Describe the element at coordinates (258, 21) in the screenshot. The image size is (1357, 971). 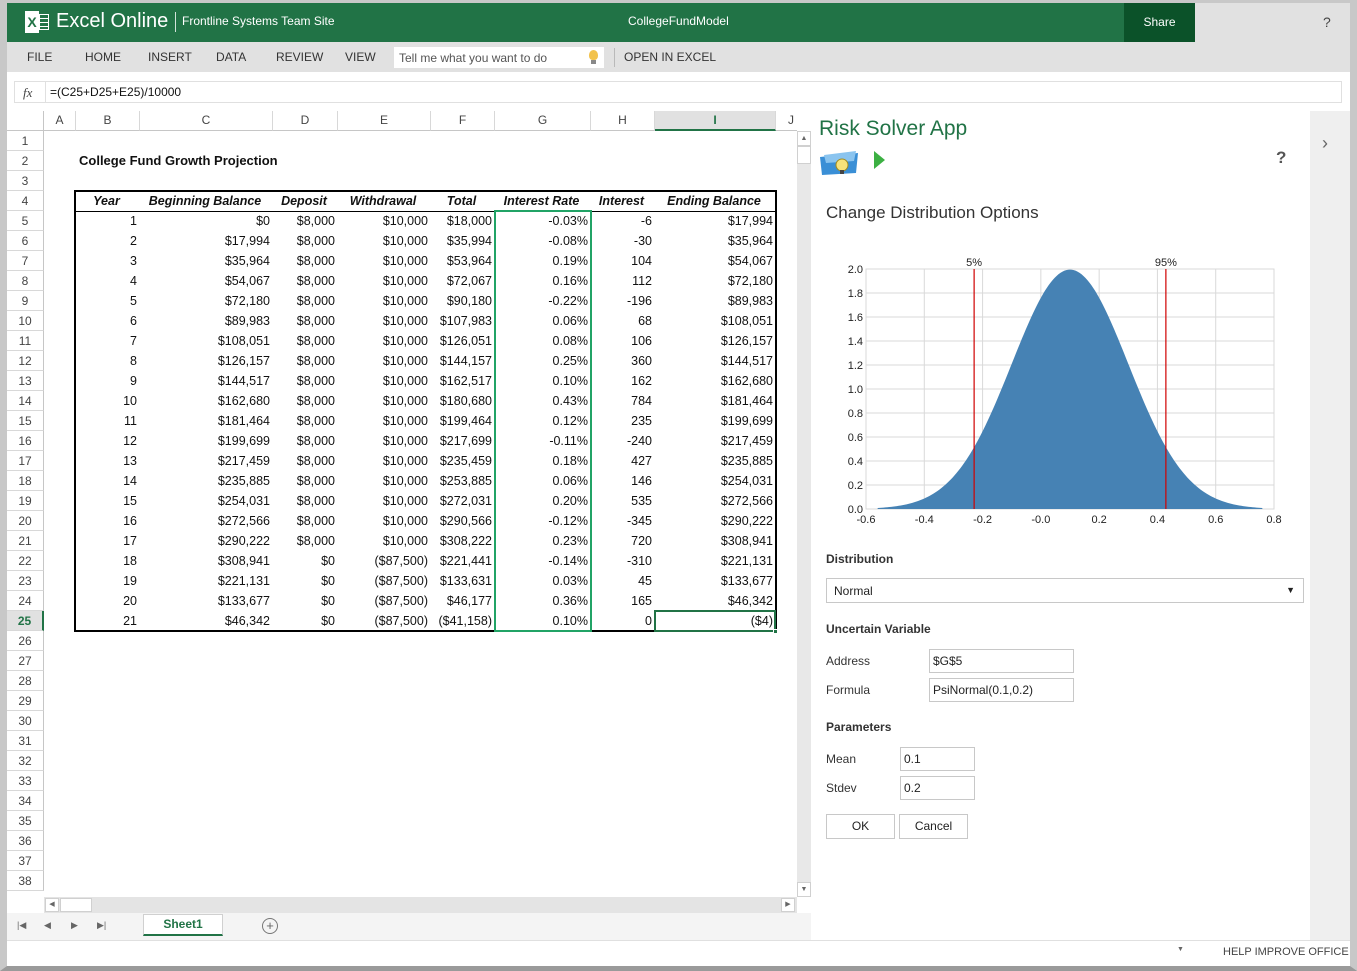
I see `site-name-link: Frontline Systems Team Site` at that location.